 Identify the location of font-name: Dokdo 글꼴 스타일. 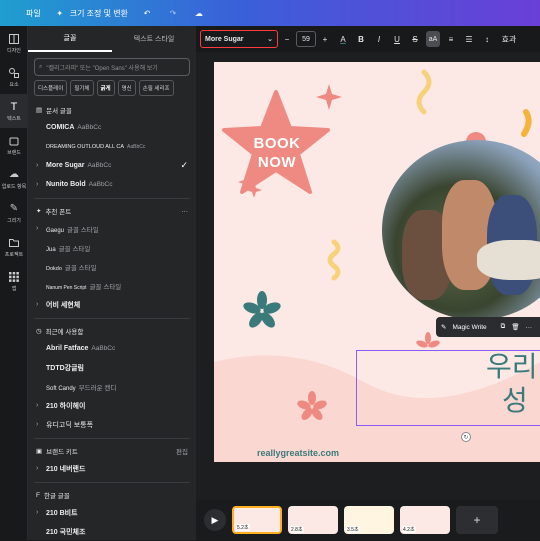
(71, 268).